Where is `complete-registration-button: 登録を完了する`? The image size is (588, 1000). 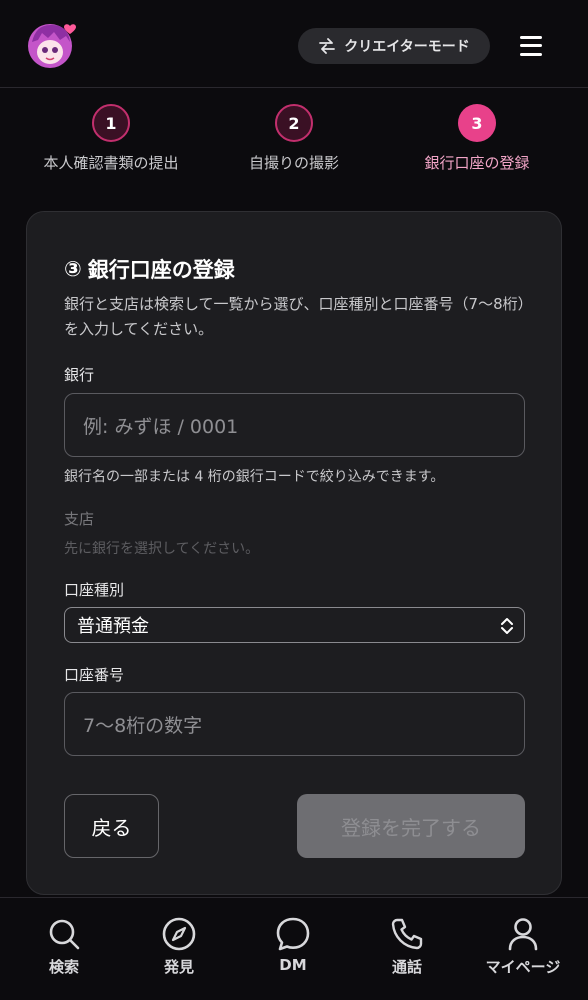
complete-registration-button: 登録を完了する is located at coordinates (411, 826).